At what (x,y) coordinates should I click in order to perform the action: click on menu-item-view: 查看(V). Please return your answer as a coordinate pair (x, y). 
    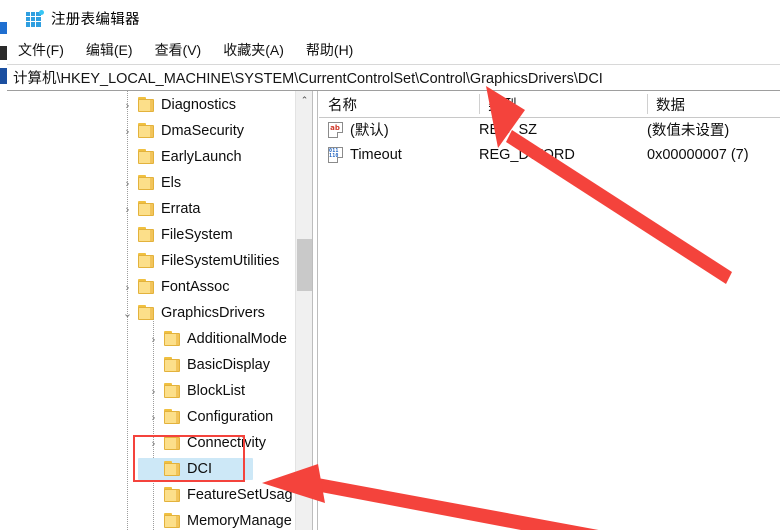
    Looking at the image, I should click on (178, 50).